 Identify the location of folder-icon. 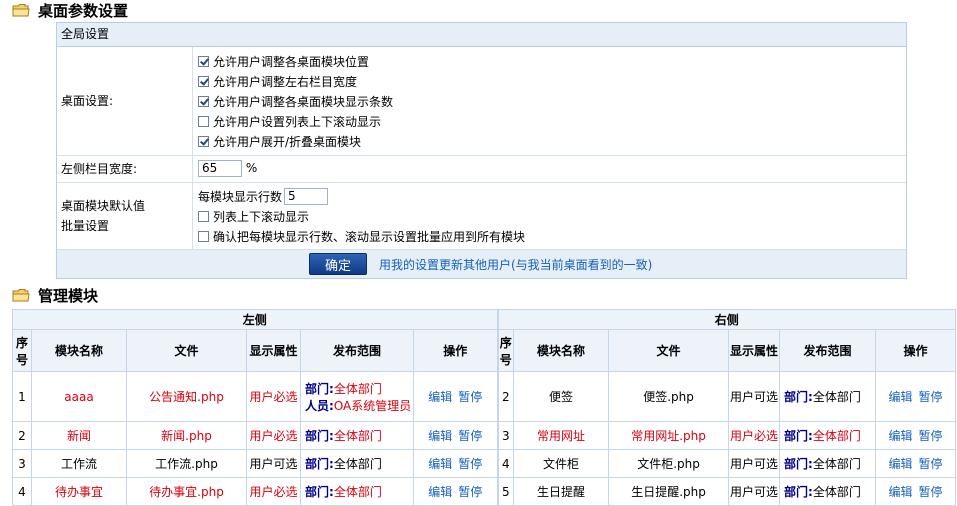
(21, 295).